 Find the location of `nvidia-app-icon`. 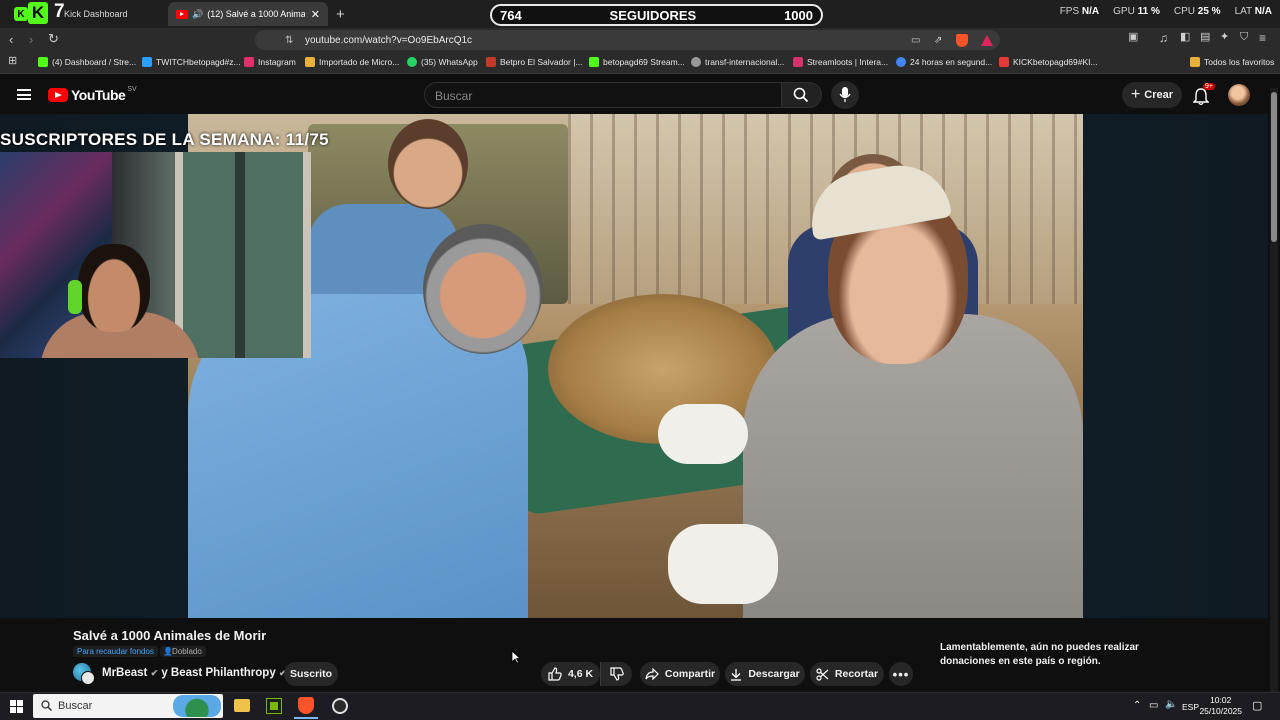

nvidia-app-icon is located at coordinates (274, 706).